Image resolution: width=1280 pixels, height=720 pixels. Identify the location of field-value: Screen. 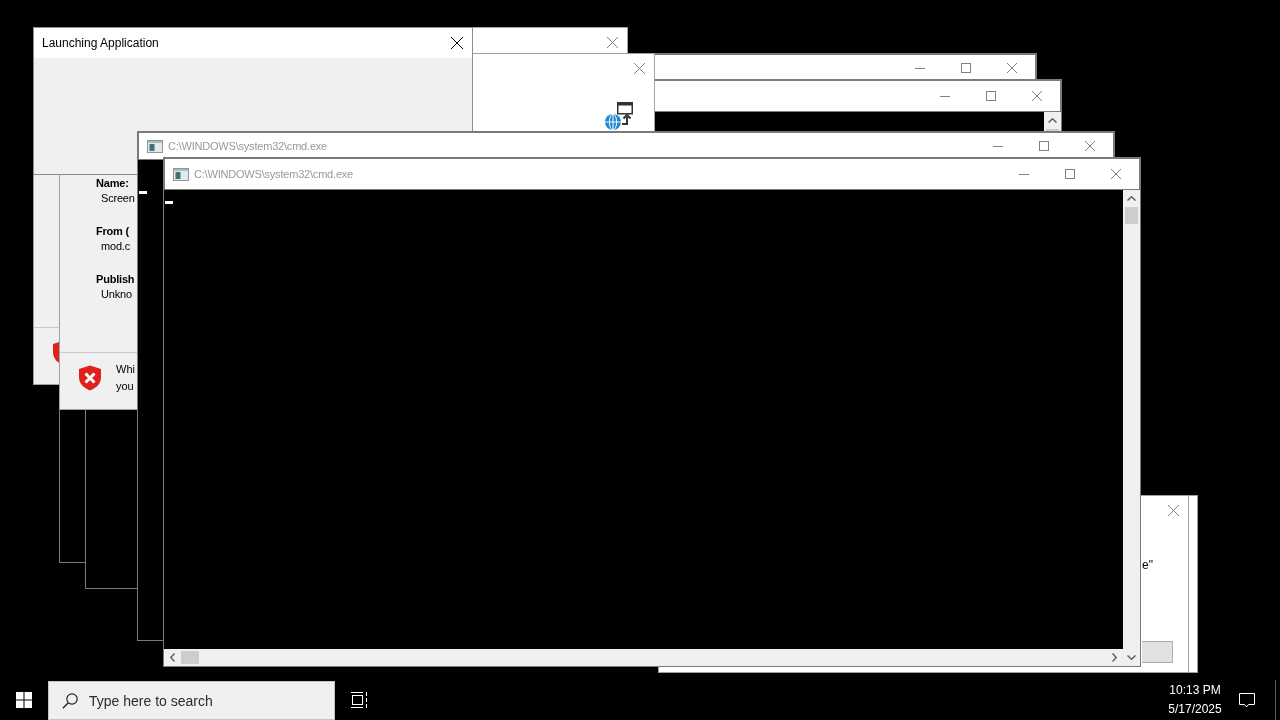
(118, 198).